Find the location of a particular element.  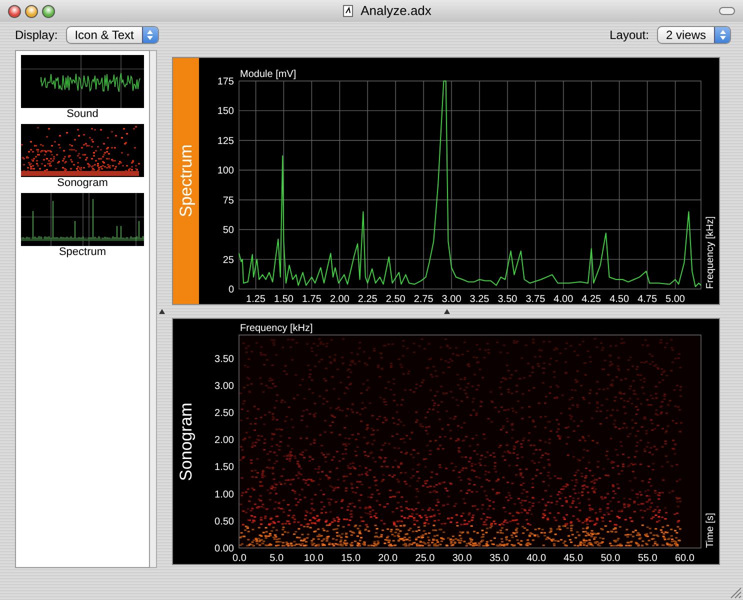

y-tick-label: 3.00 is located at coordinates (224, 386).